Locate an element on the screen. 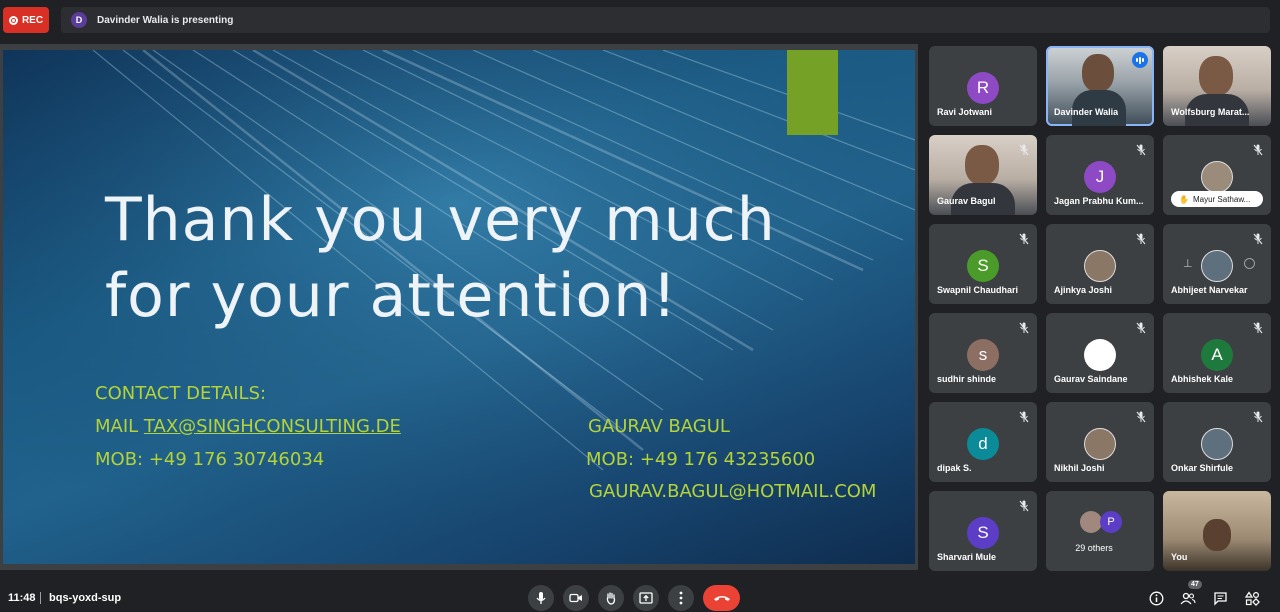 This screenshot has width=1280, height=612. info-icon is located at coordinates (1156, 598).